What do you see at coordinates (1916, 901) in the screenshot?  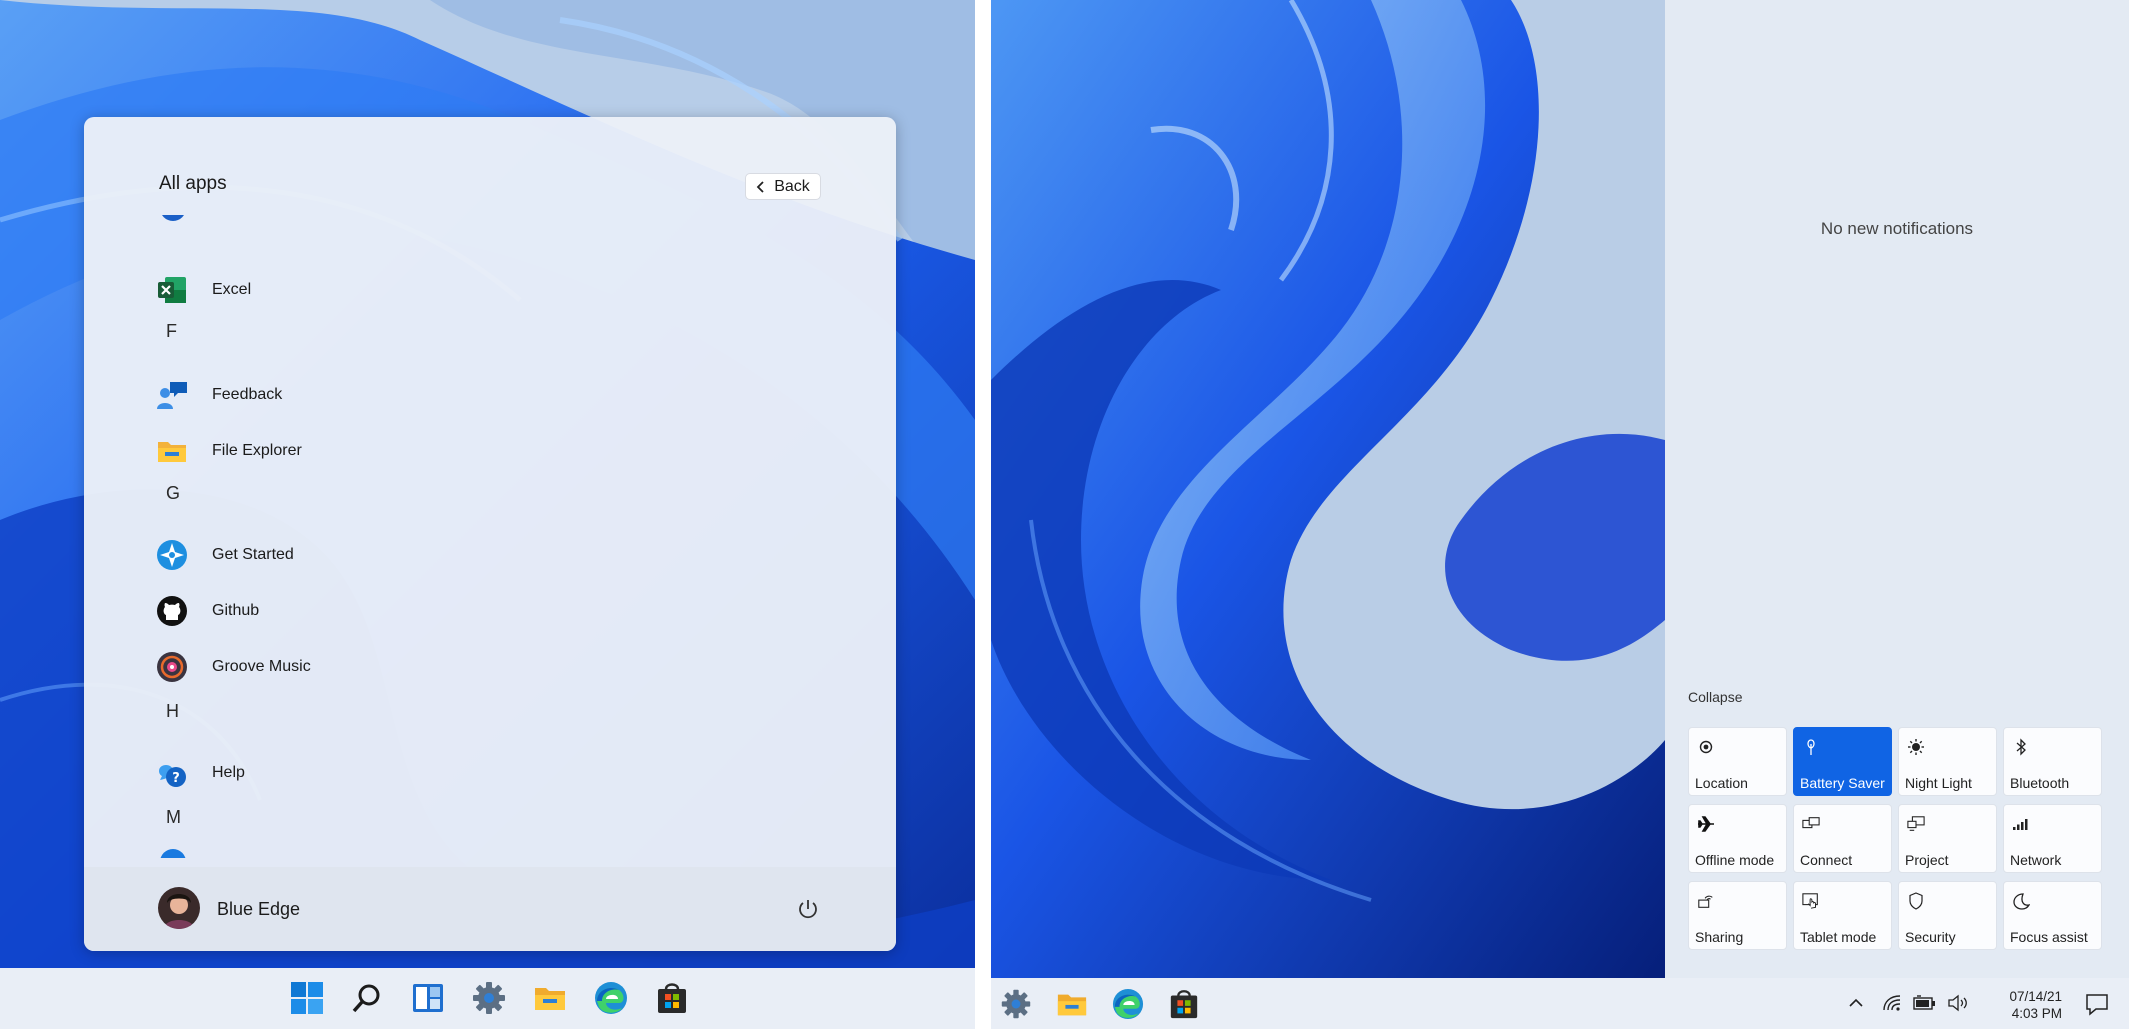 I see `shield-icon` at bounding box center [1916, 901].